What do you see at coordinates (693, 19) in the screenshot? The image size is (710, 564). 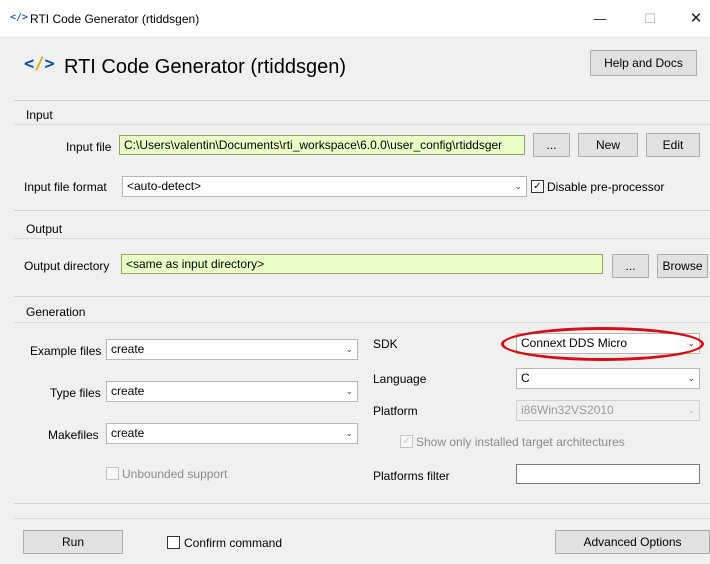 I see `close-button: ✕` at bounding box center [693, 19].